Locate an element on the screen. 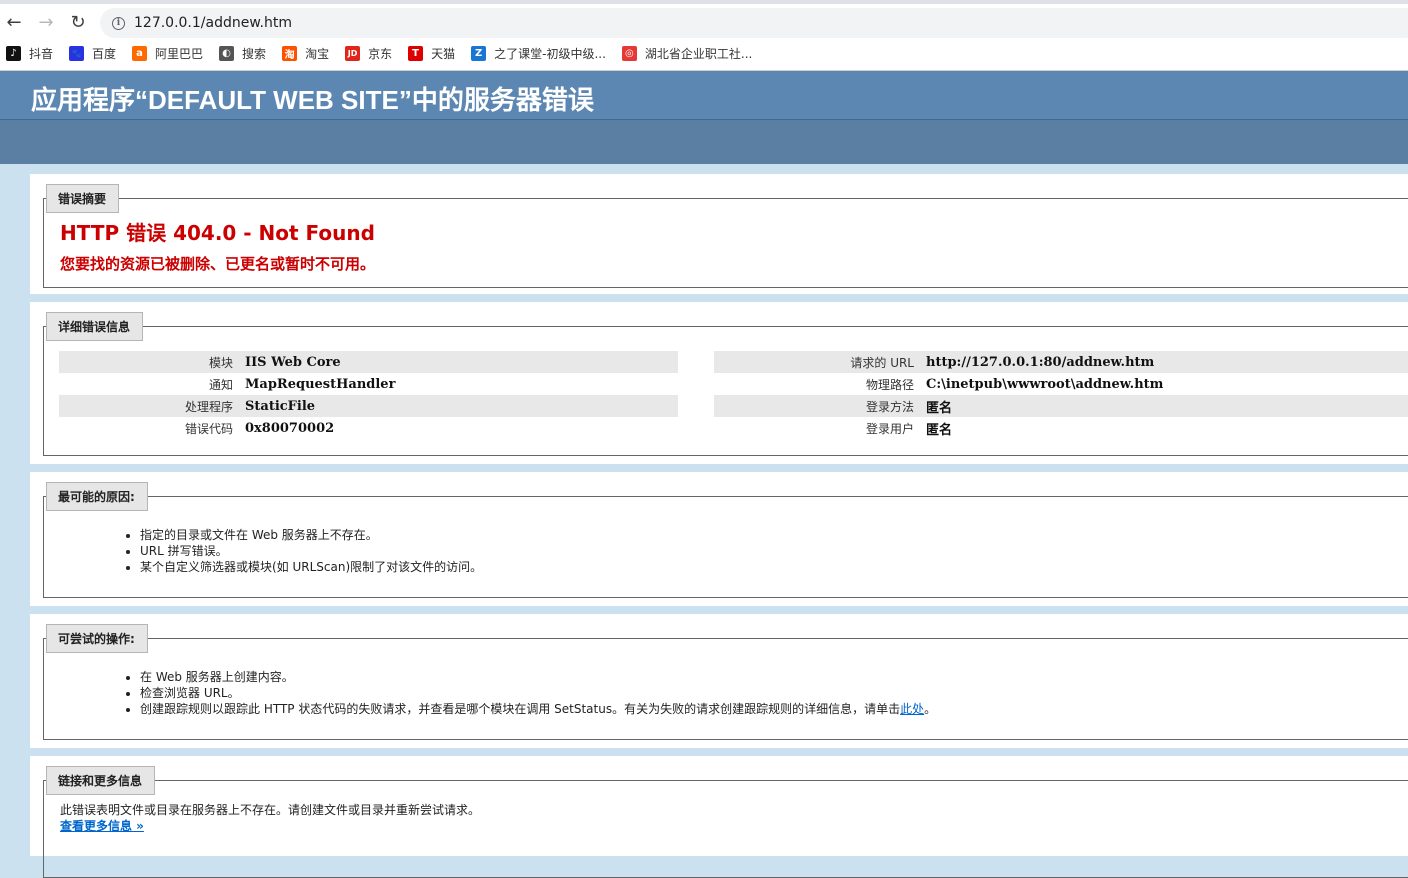 The image size is (1408, 878). url-text: 127.0.0.1/addnew.htm is located at coordinates (213, 23).